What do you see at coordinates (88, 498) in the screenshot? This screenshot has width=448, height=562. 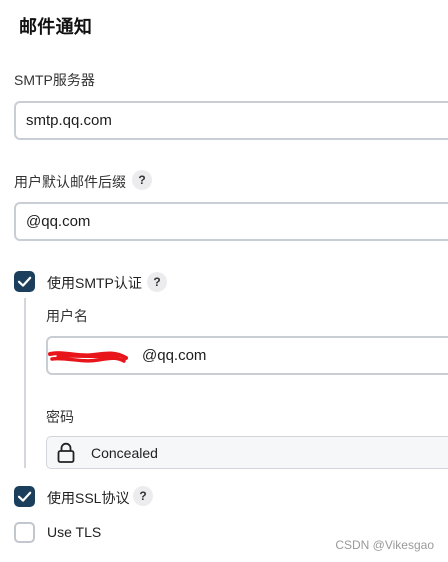 I see `use-ssl-label: 使用SSL协议` at bounding box center [88, 498].